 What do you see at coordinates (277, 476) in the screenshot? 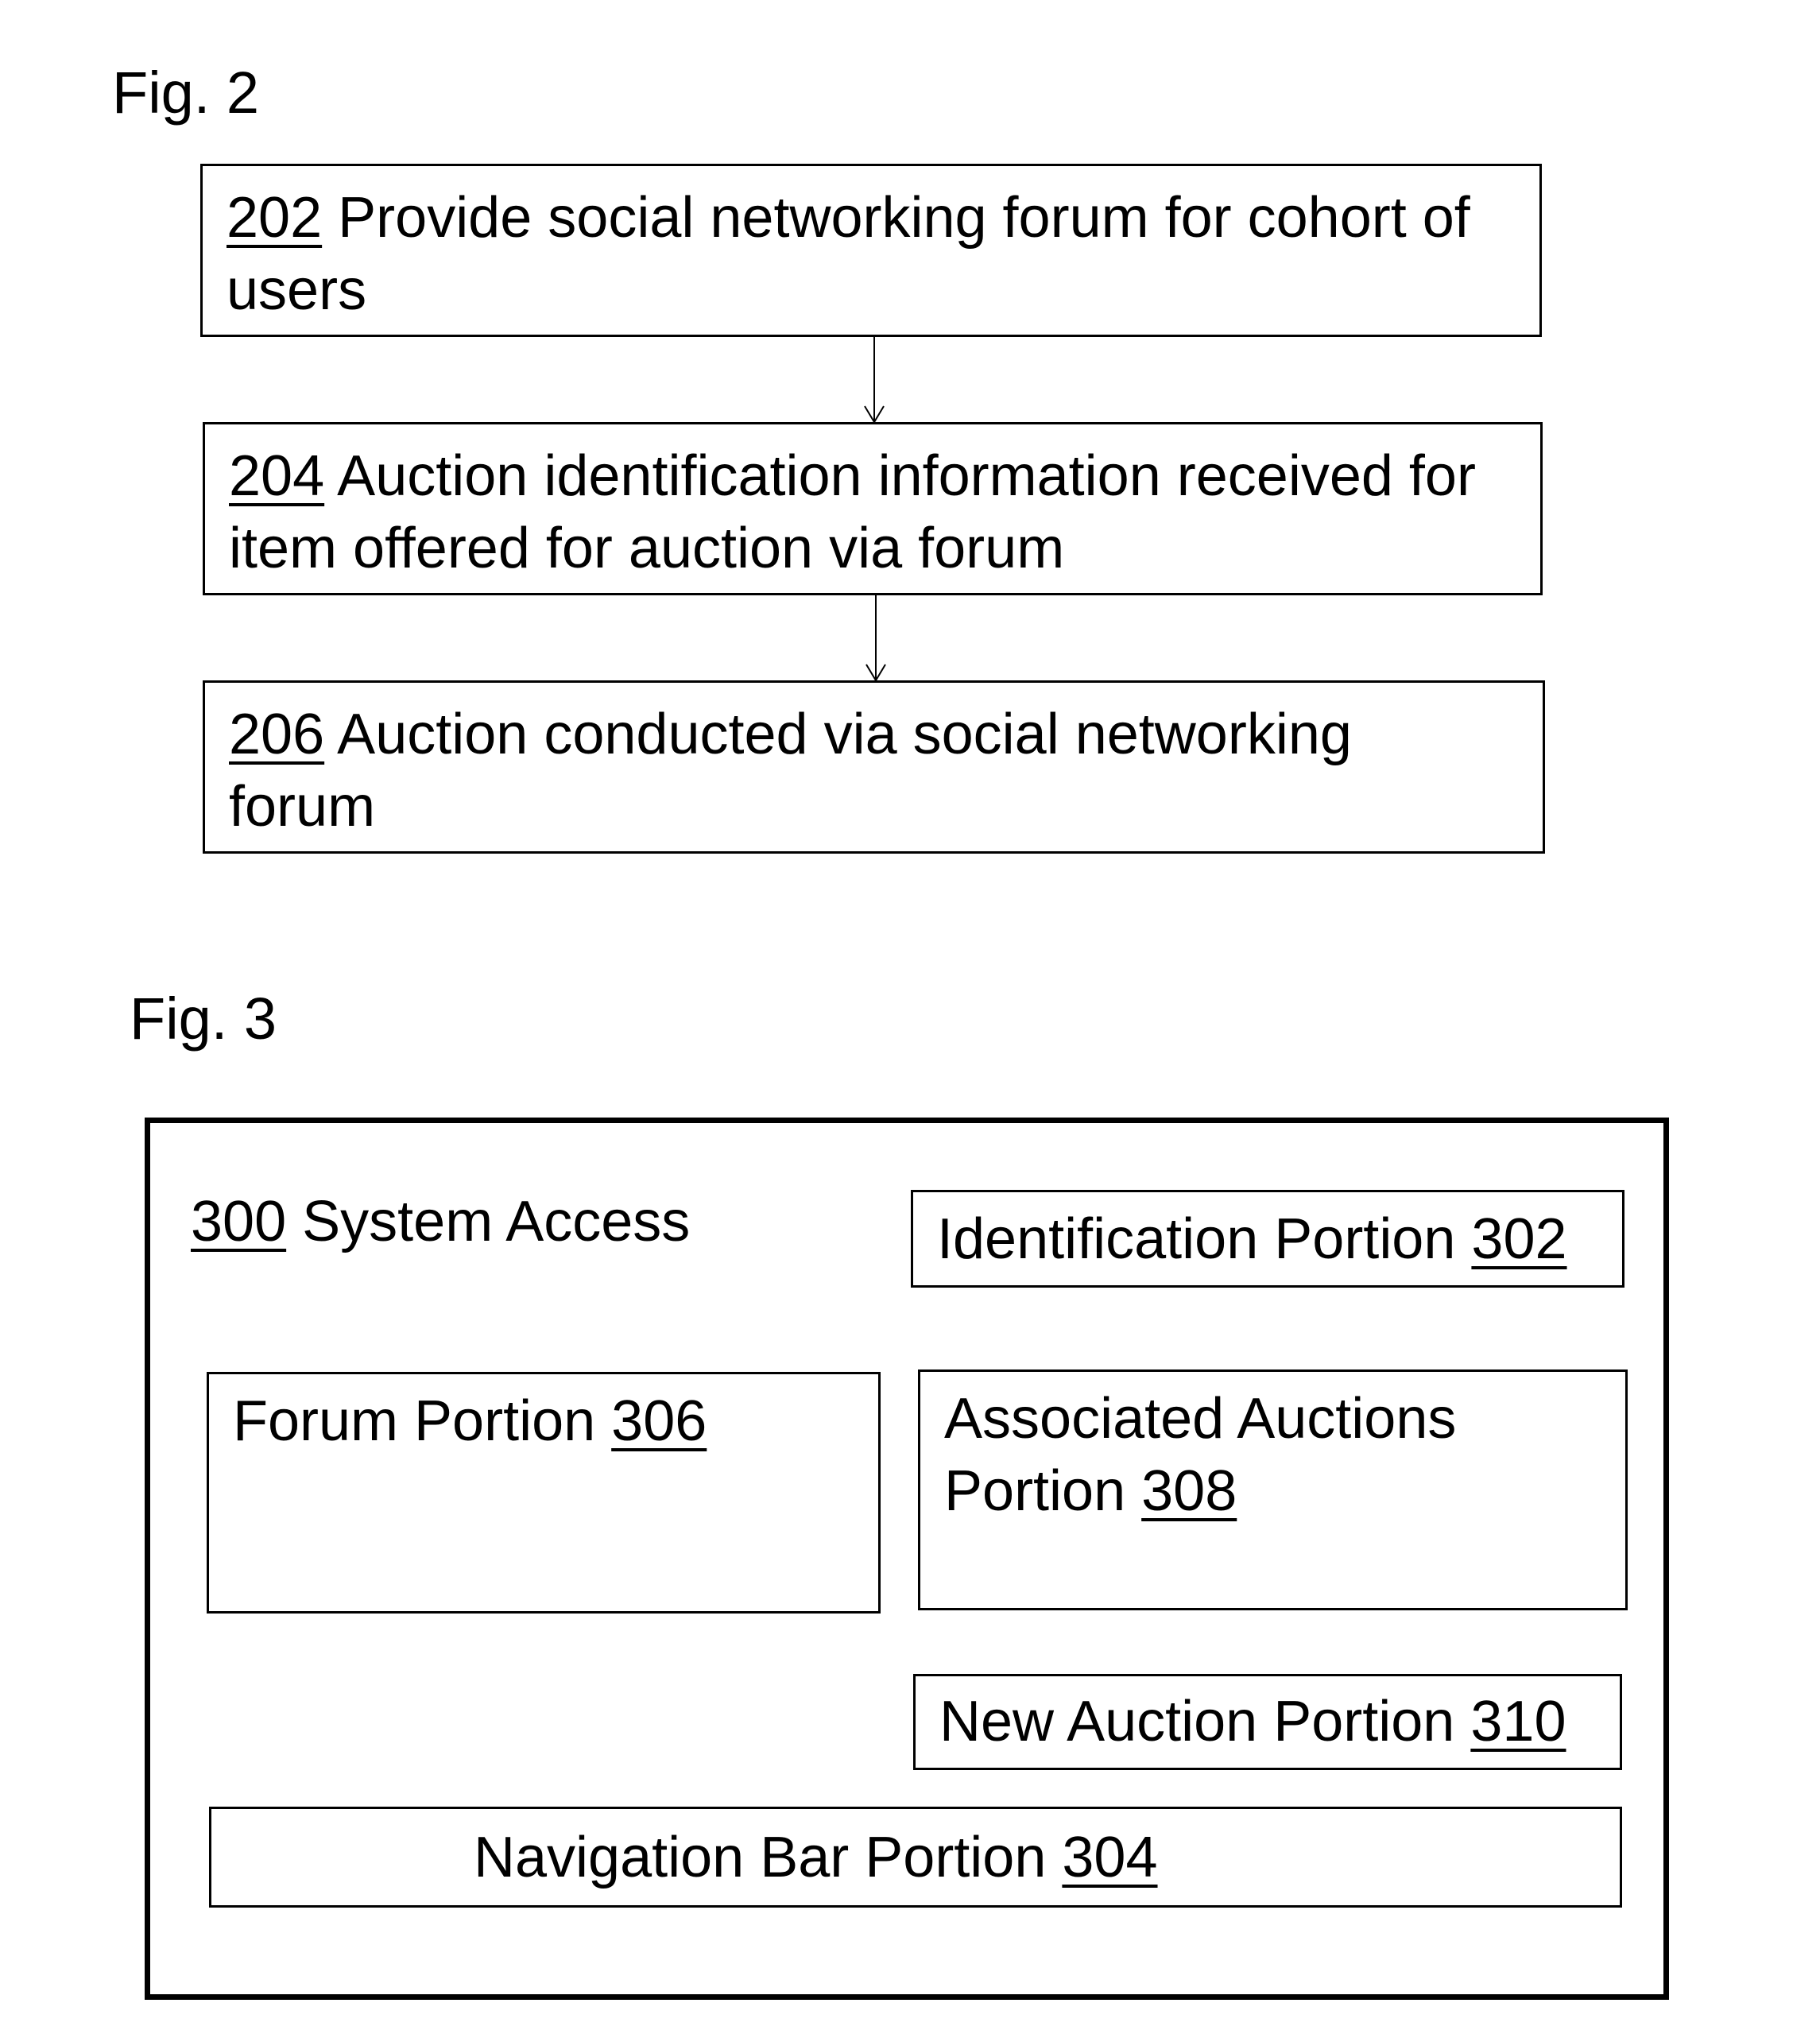
I see `ref-number: 204` at bounding box center [277, 476].